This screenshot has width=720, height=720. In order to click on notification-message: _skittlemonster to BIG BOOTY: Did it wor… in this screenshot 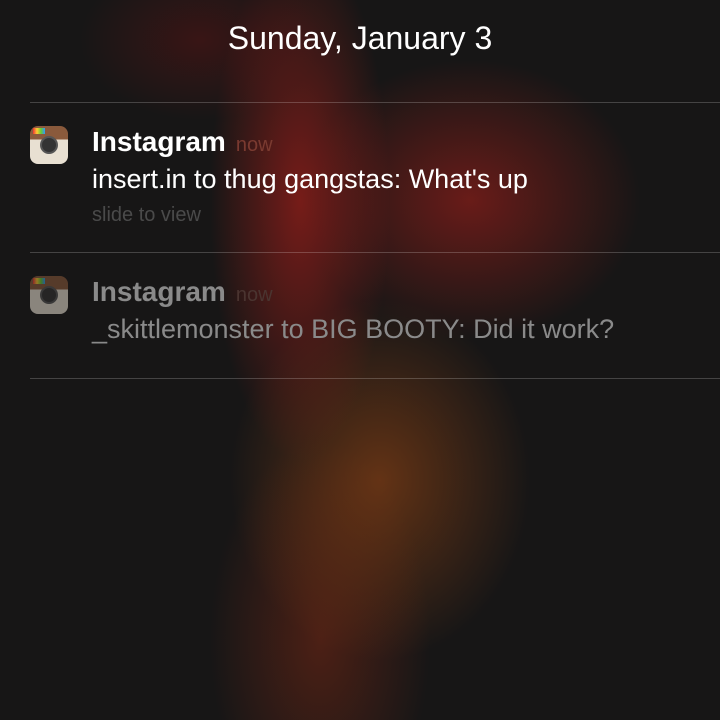, I will do `click(353, 329)`.